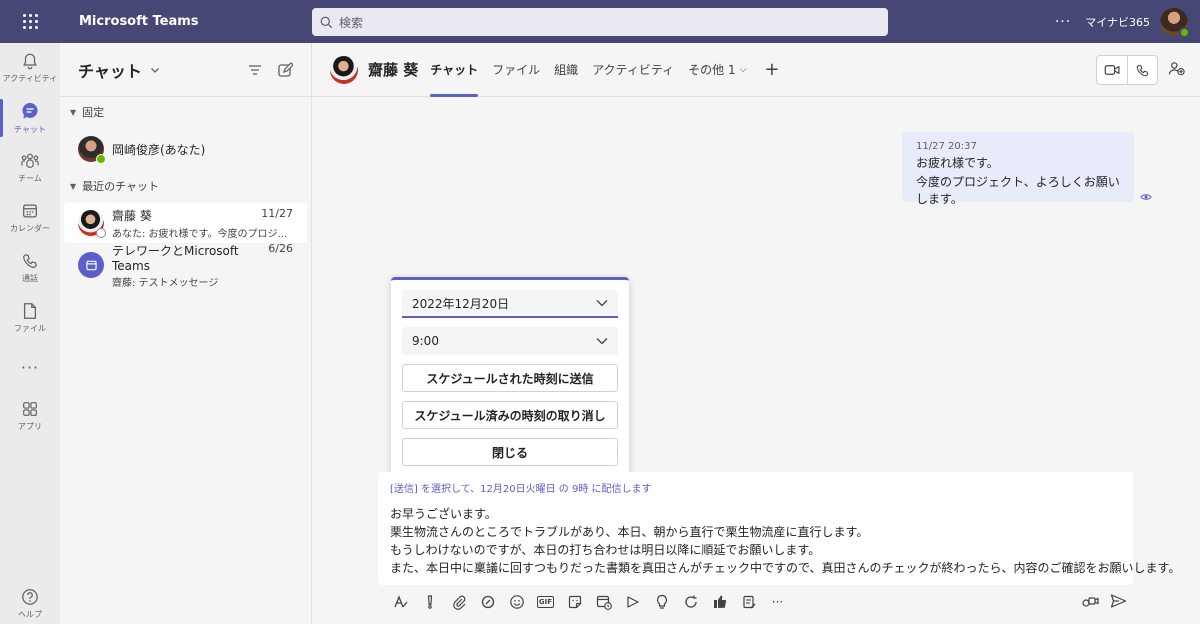 The image size is (1200, 624). I want to click on rail-calendar: カレンダー, so click(30, 218).